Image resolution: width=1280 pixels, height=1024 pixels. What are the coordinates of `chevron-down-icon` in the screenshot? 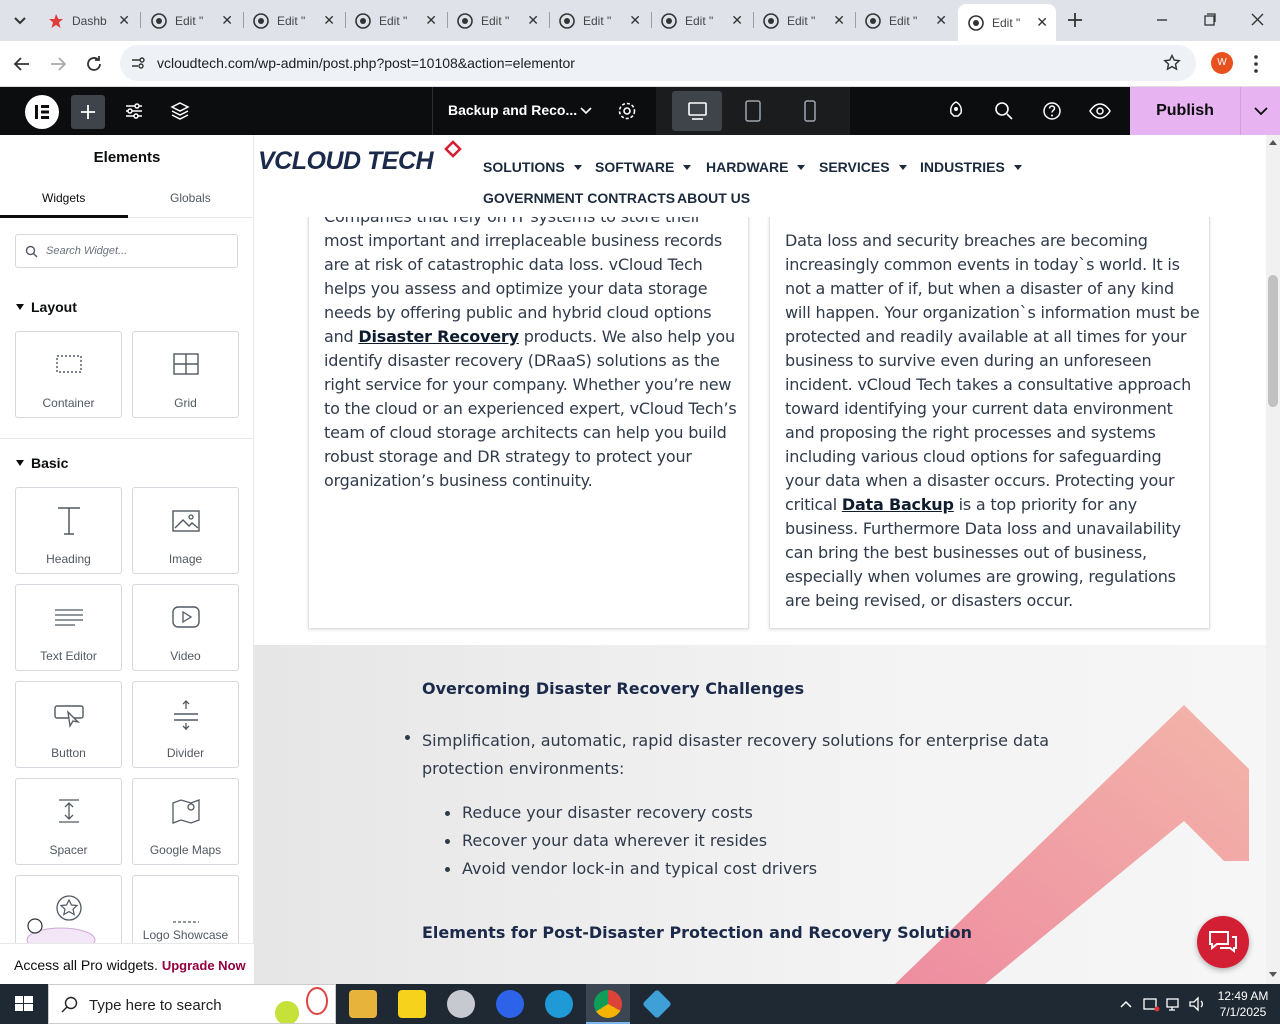 It's located at (586, 111).